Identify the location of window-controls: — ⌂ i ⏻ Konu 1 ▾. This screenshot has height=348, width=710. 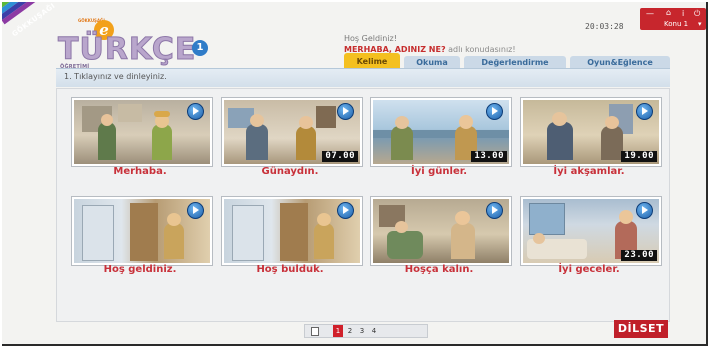
(673, 19).